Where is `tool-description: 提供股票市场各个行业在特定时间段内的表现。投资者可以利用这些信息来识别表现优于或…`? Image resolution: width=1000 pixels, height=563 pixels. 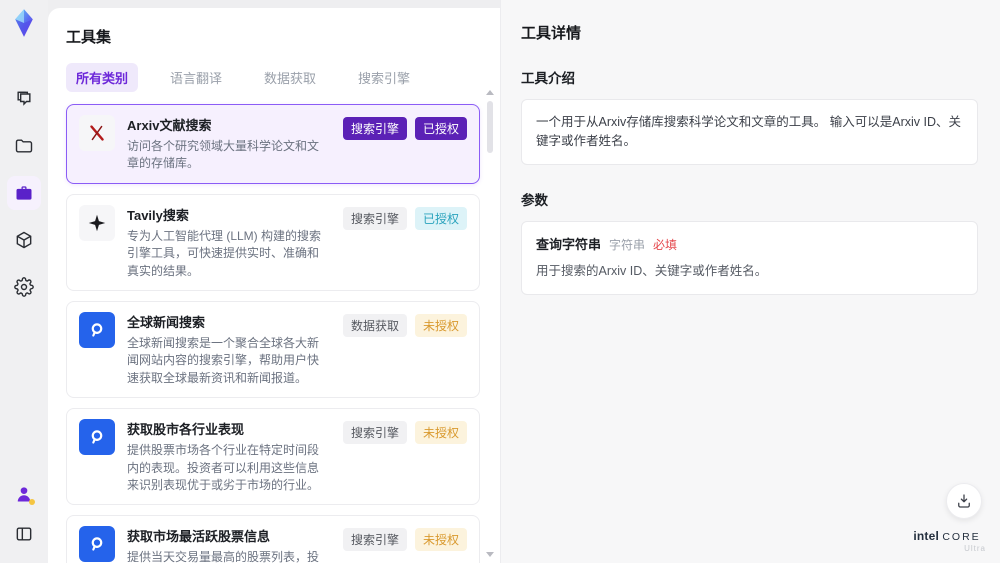 tool-description: 提供股票市场各个行业在特定时间段内的表现。投资者可以利用这些信息来识别表现优于或… is located at coordinates (223, 467).